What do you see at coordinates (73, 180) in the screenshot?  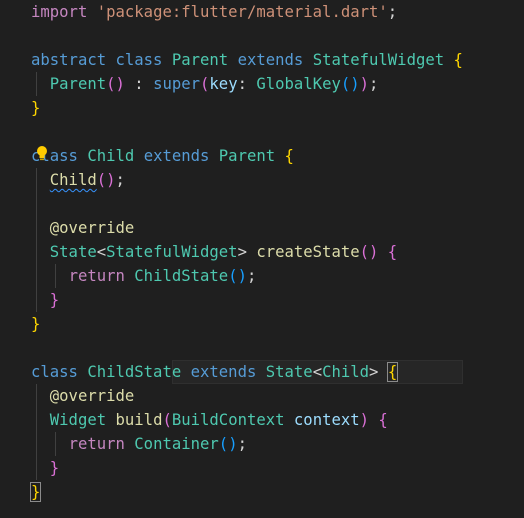 I see `constructor-child-warning: Child` at bounding box center [73, 180].